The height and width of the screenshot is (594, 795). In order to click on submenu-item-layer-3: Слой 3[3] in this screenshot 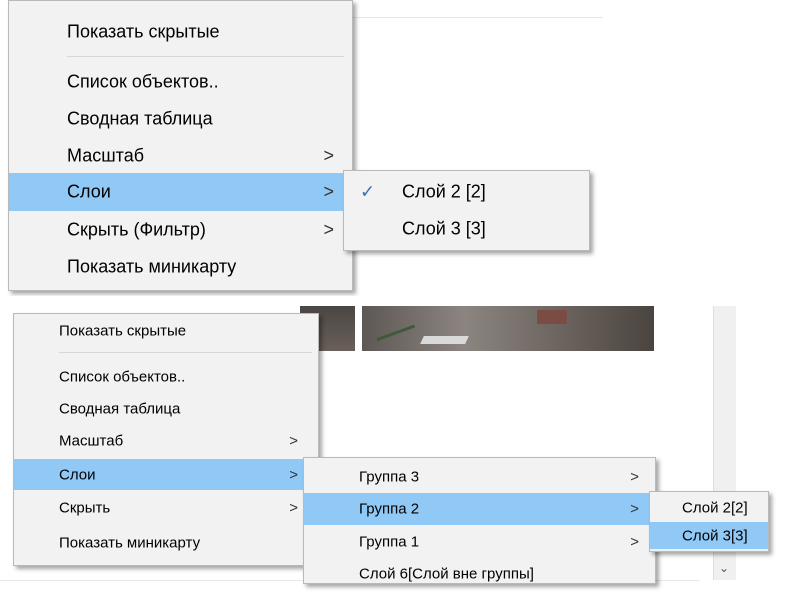, I will do `click(709, 535)`.